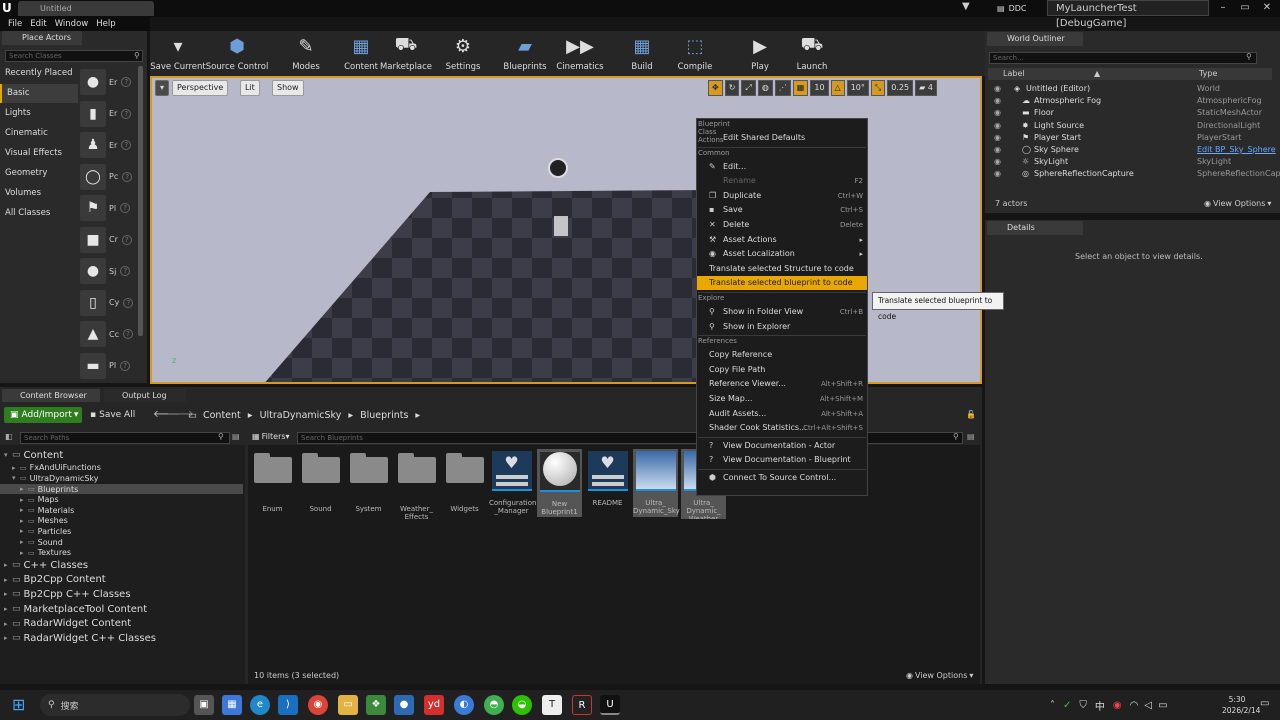  Describe the element at coordinates (178, 54) in the screenshot. I see `toolbar-save-current-button: ▾ Save Current` at that location.